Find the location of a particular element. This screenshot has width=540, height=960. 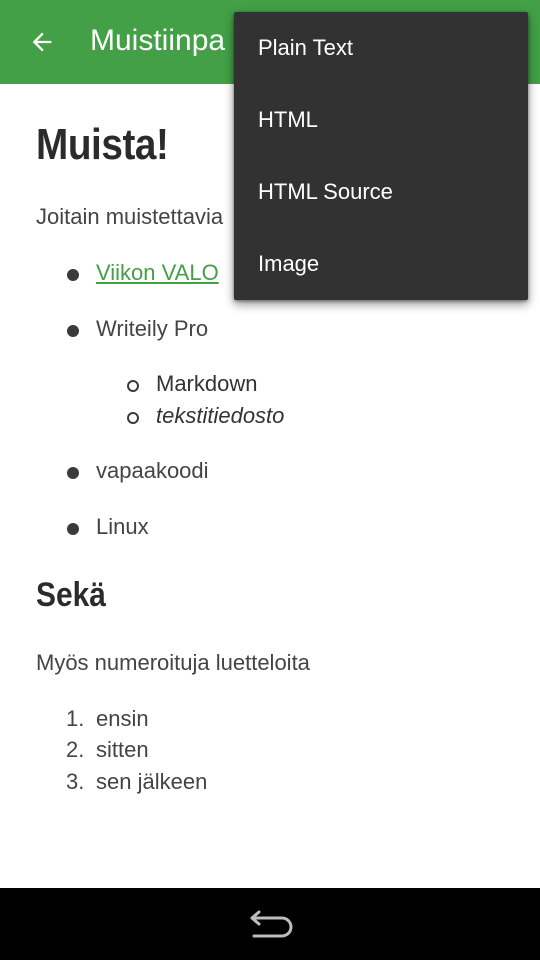

back-button is located at coordinates (42, 42).